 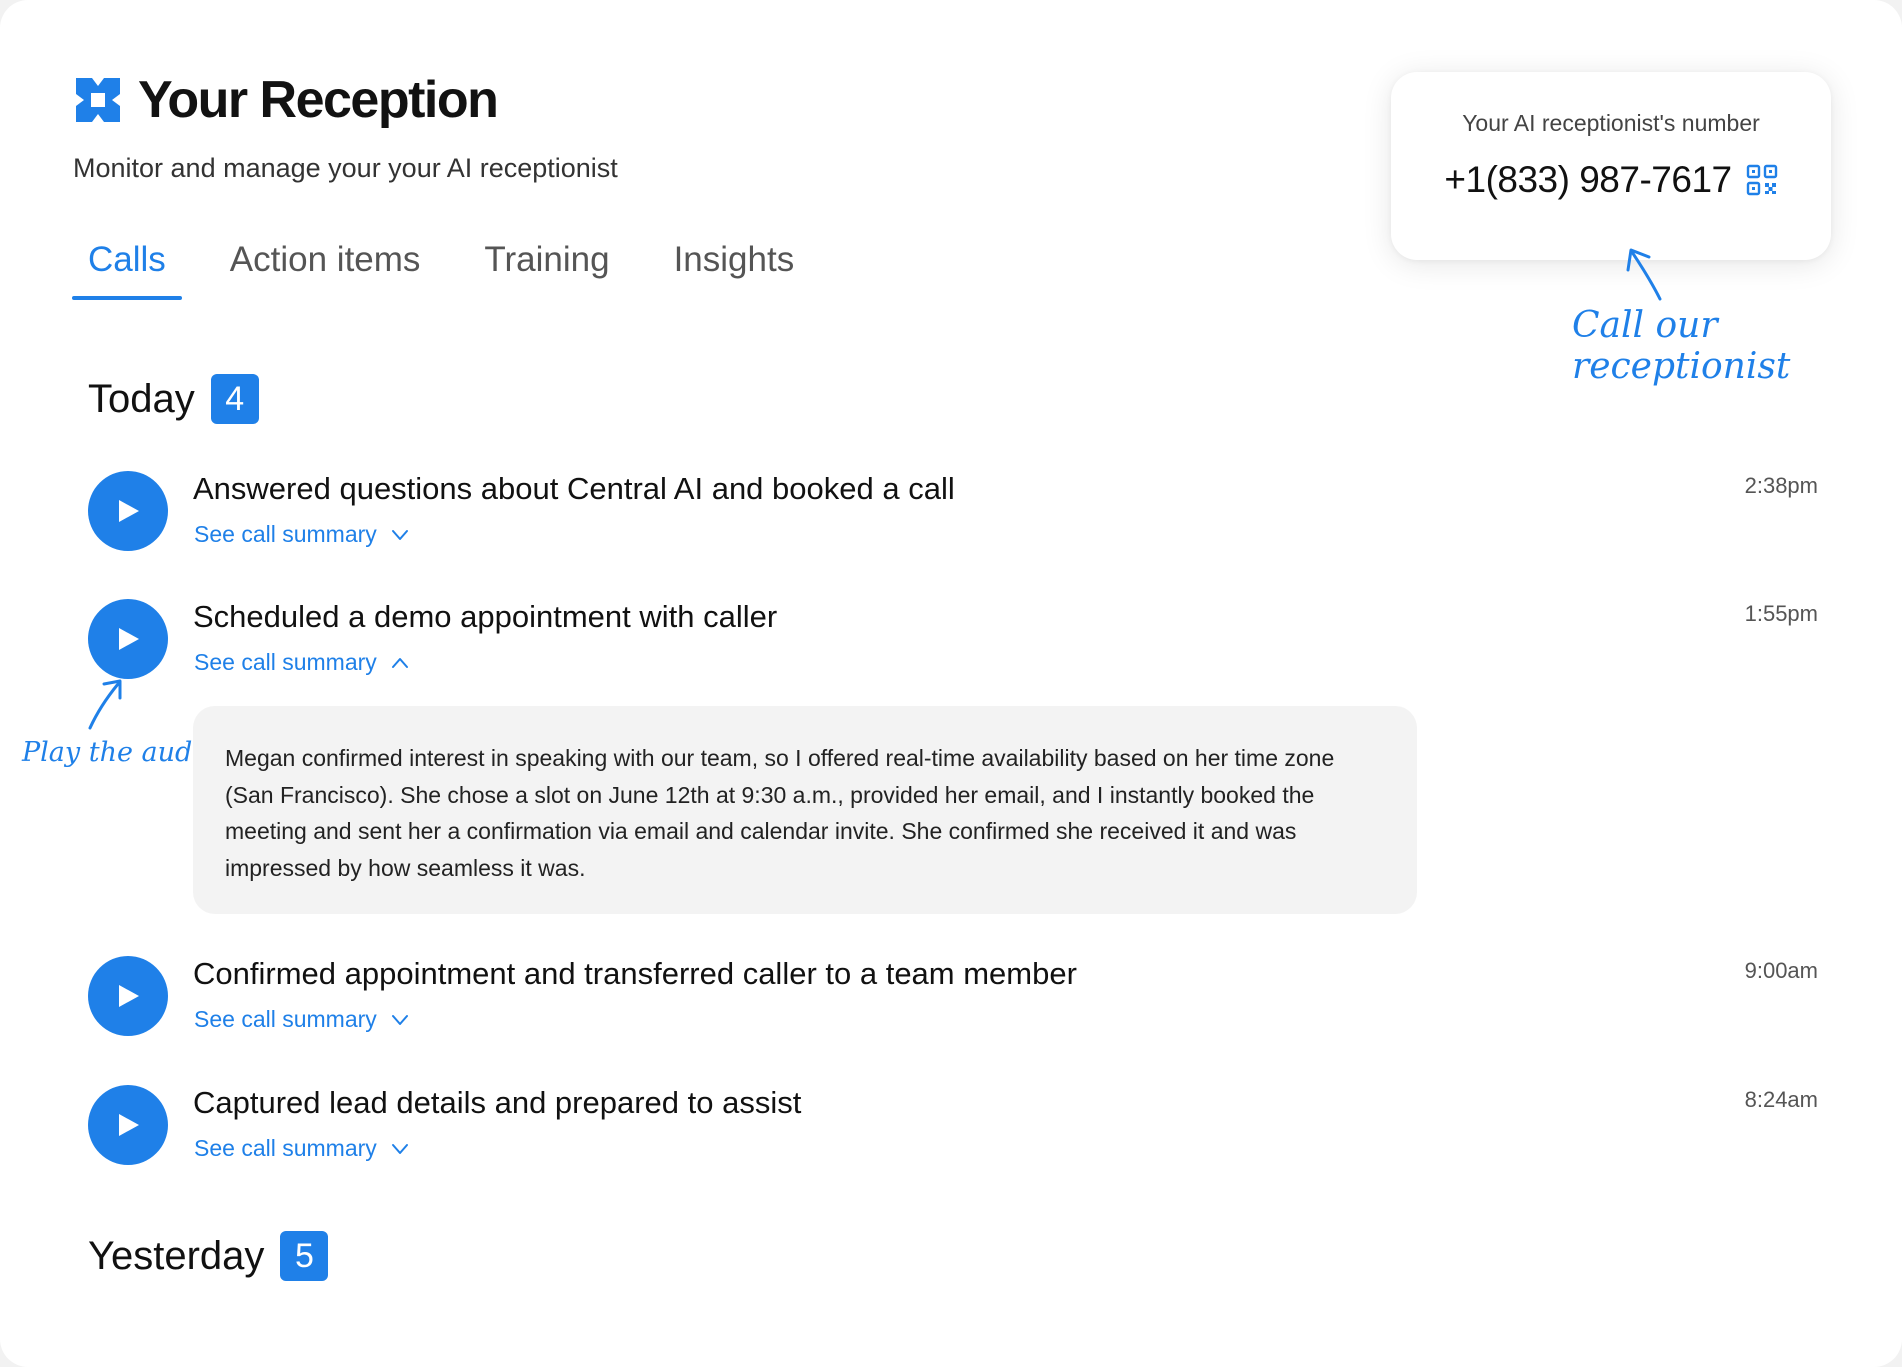 I want to click on count-badge: 4, so click(x=234, y=399).